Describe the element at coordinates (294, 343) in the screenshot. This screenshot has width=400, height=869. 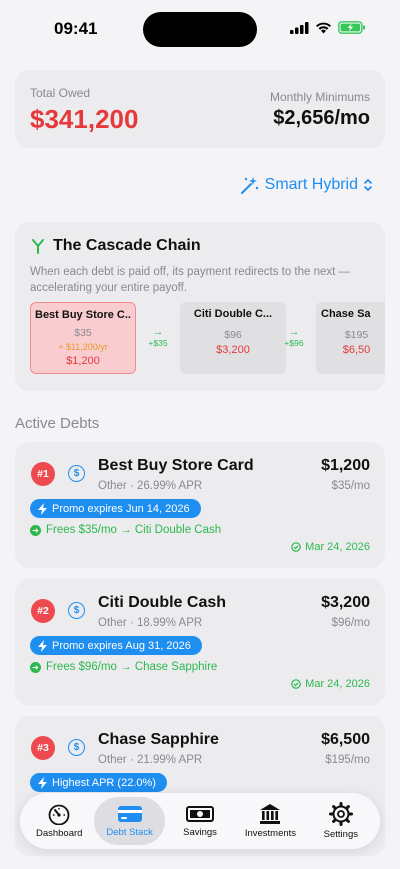
I see `chain-arrow-amount: +$96` at that location.